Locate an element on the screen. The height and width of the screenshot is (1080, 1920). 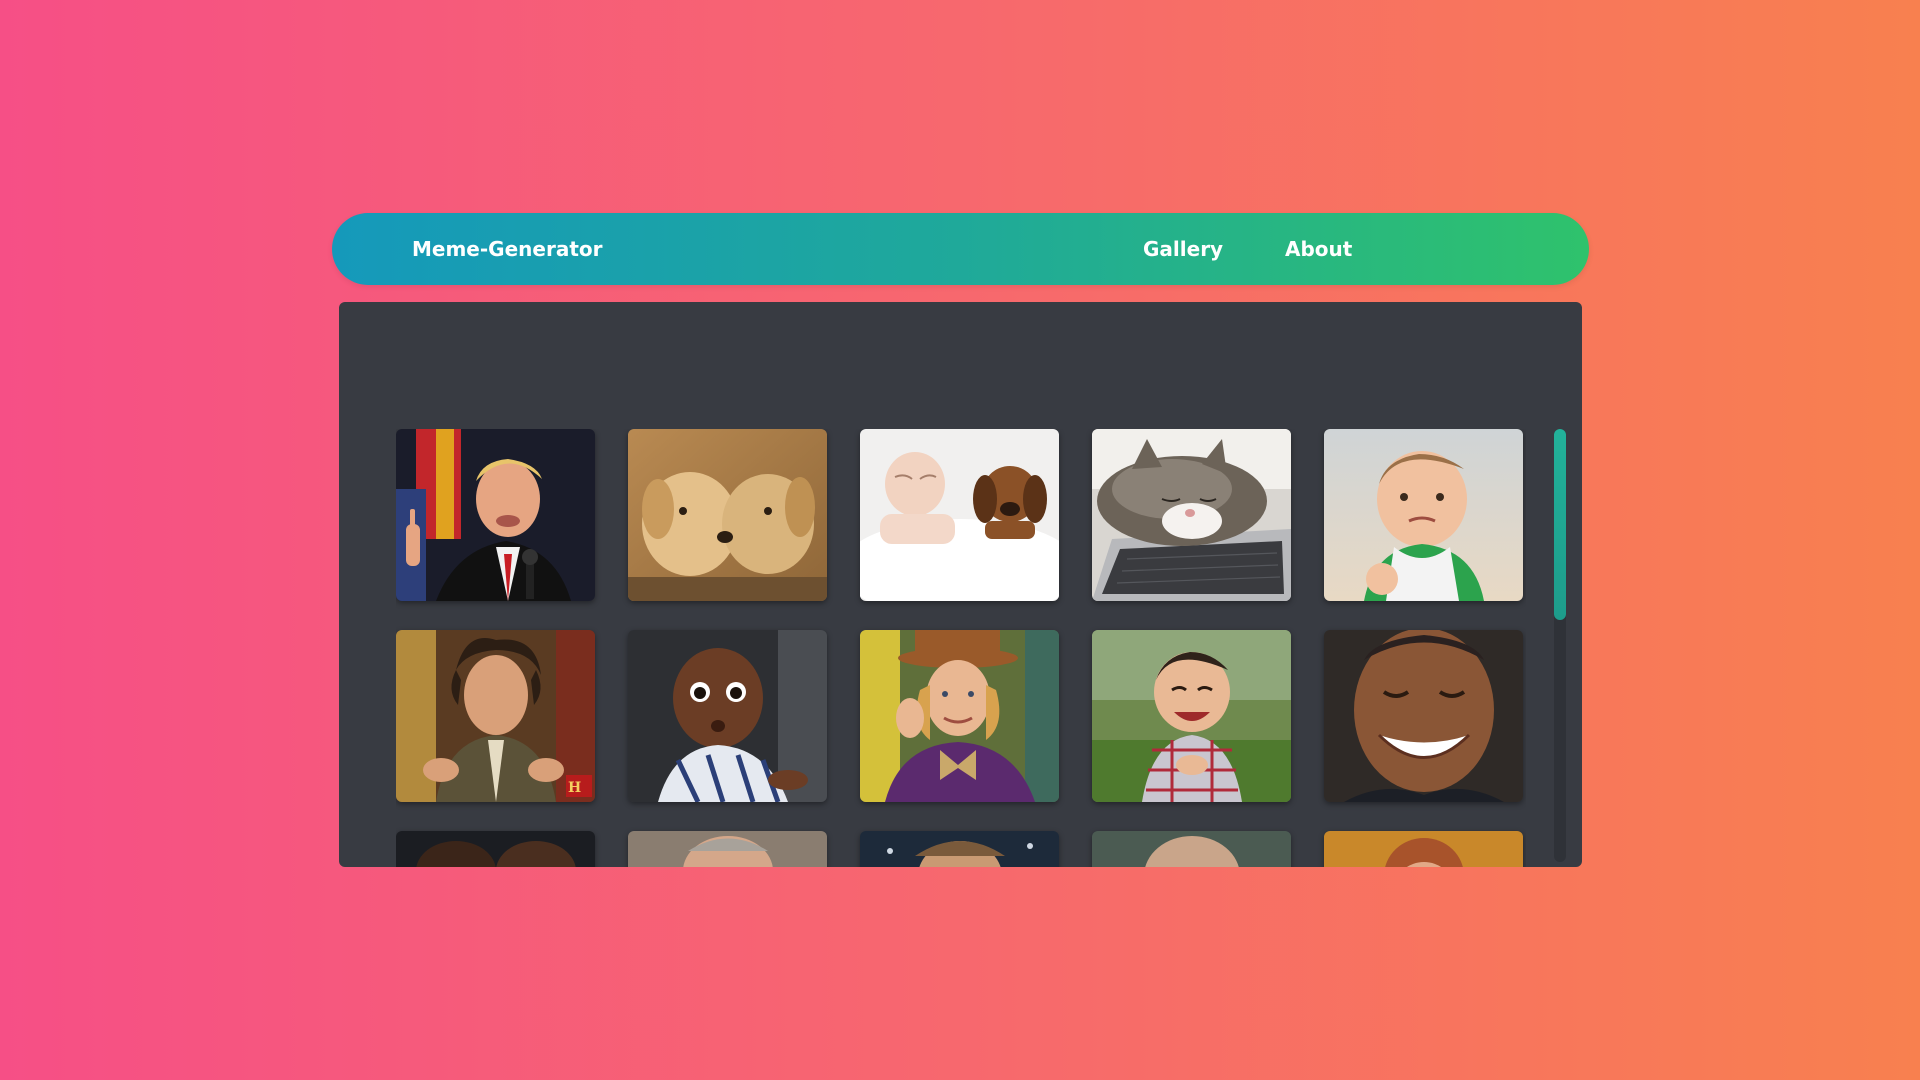
meme-thumb-condescending-wonka is located at coordinates (959, 716).